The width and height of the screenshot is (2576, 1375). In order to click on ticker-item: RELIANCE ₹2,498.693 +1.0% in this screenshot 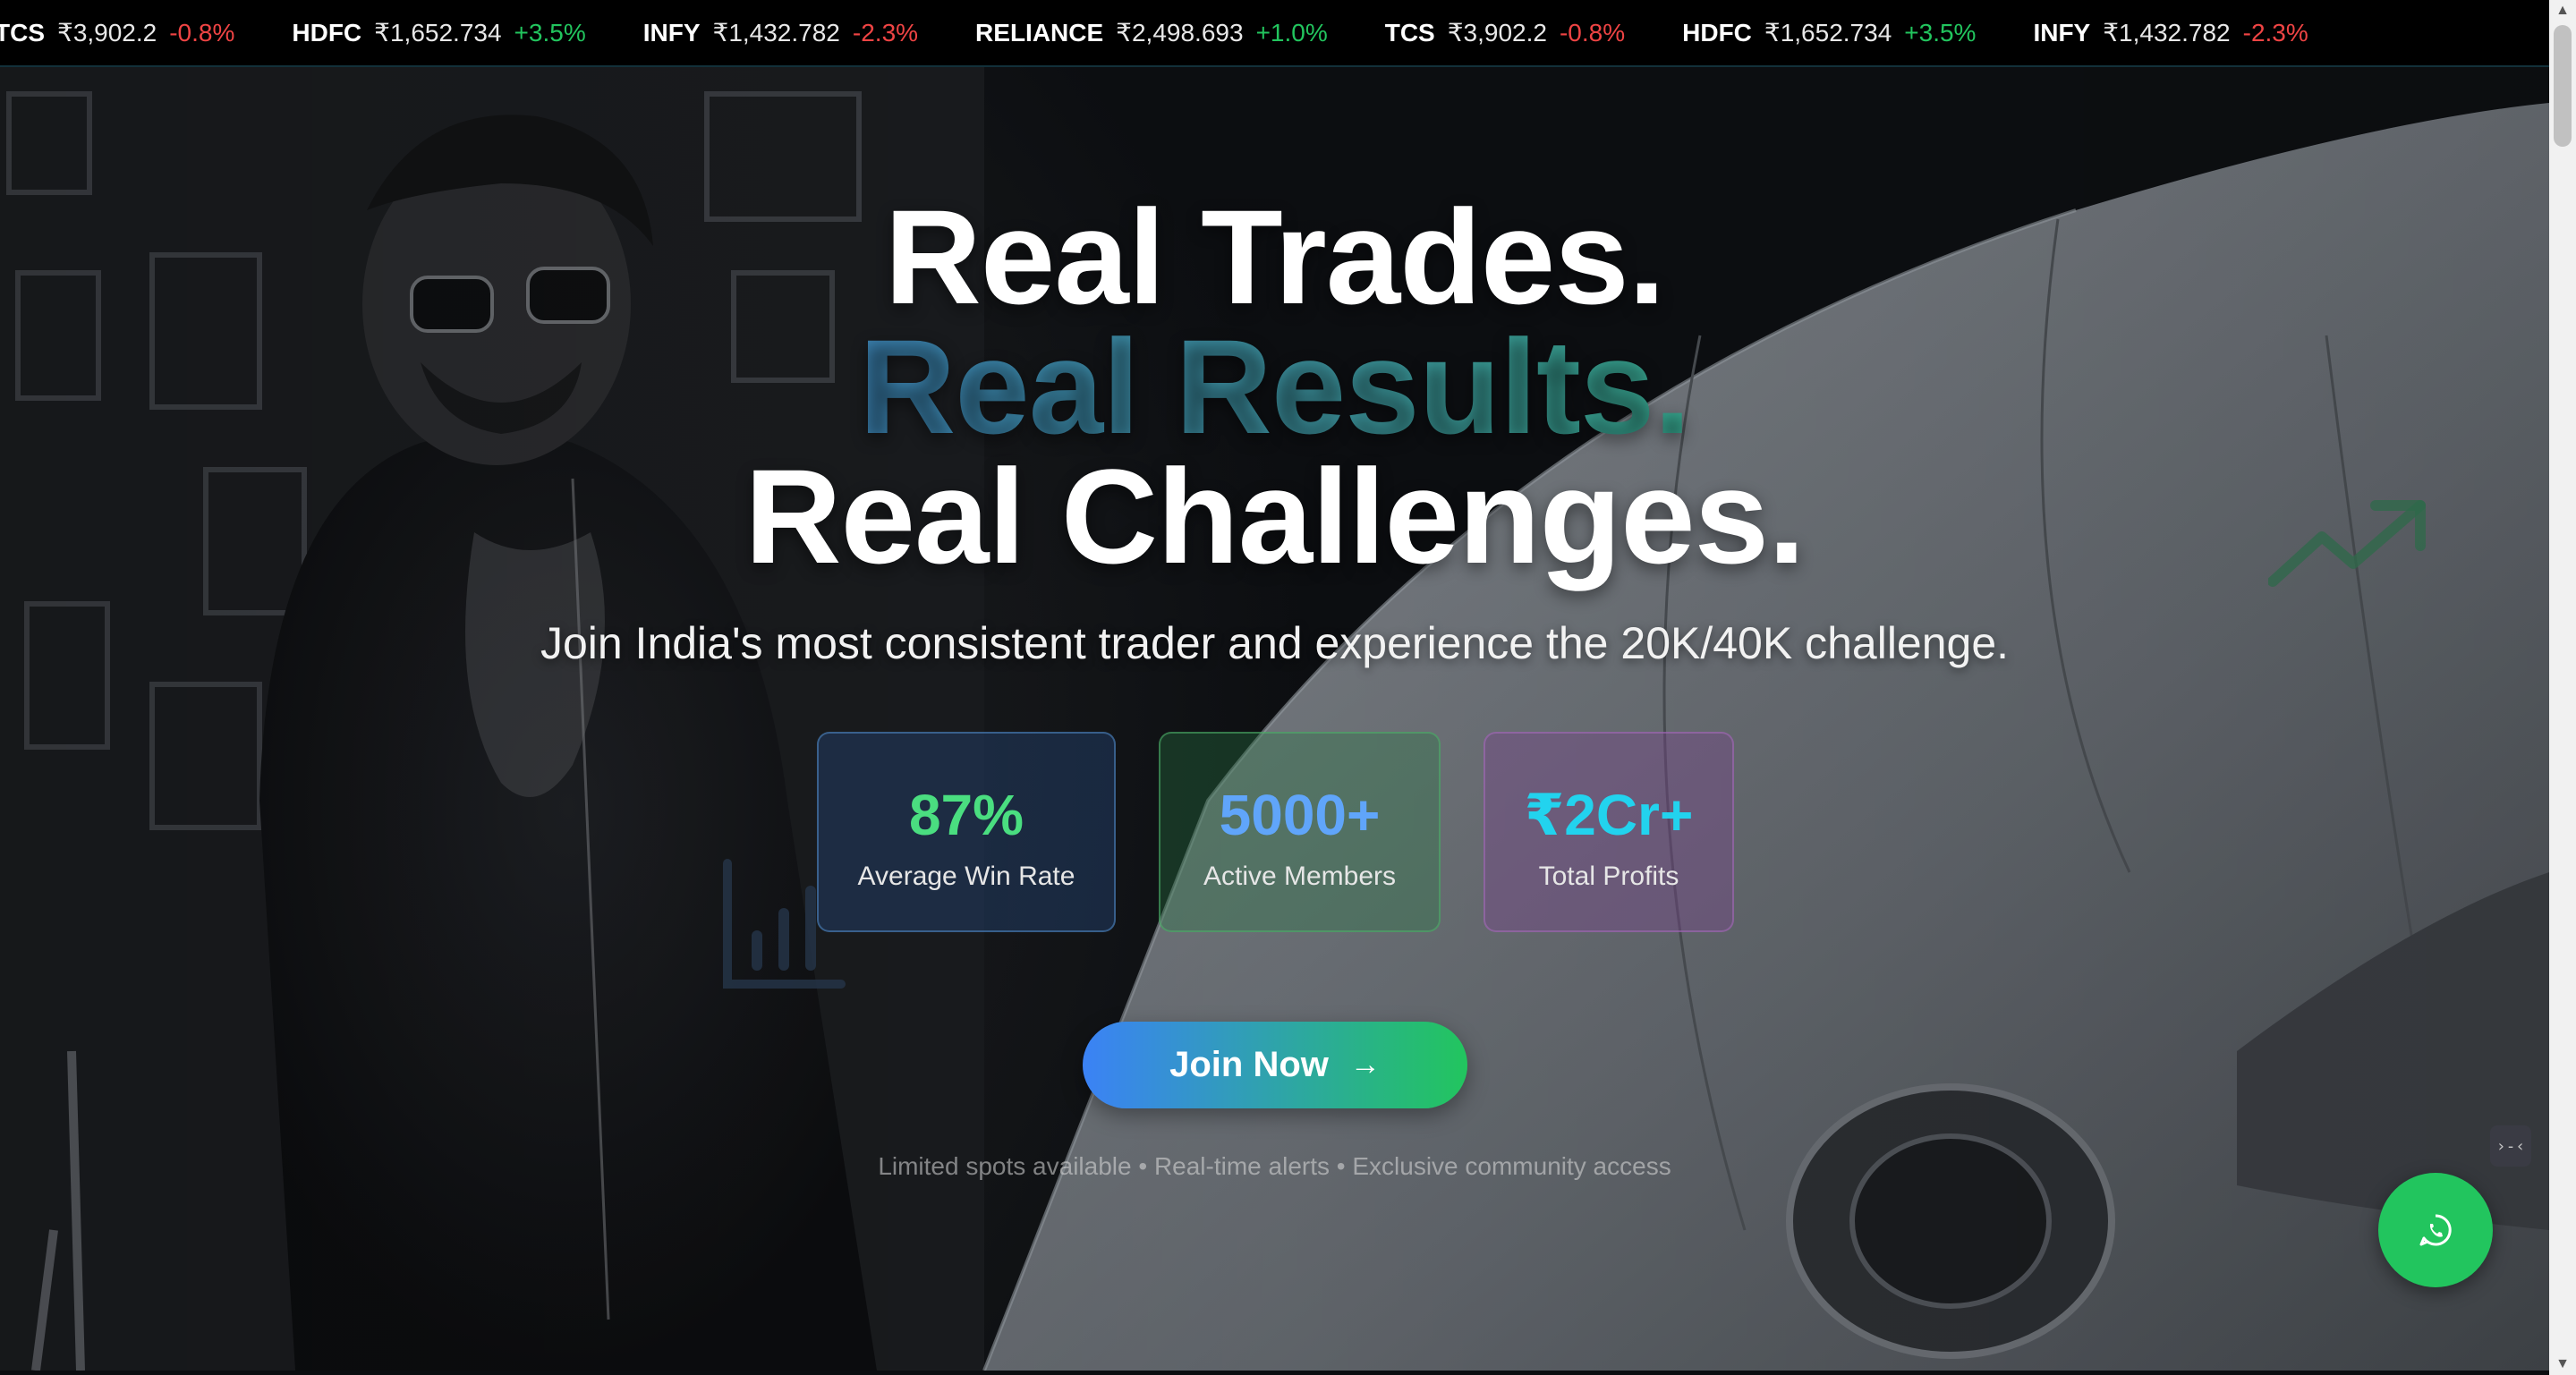, I will do `click(1151, 32)`.